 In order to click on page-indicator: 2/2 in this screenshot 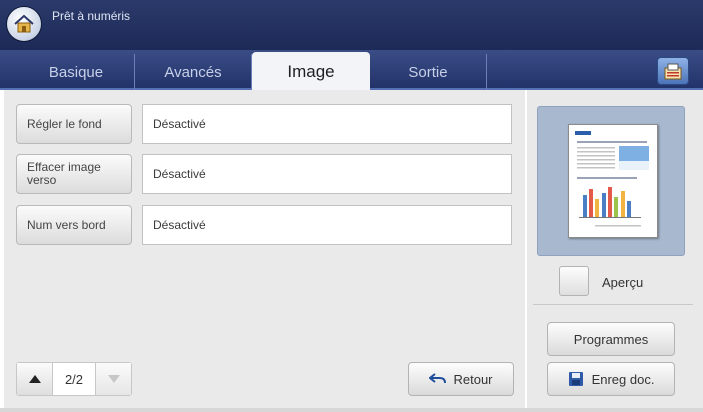, I will do `click(74, 379)`.